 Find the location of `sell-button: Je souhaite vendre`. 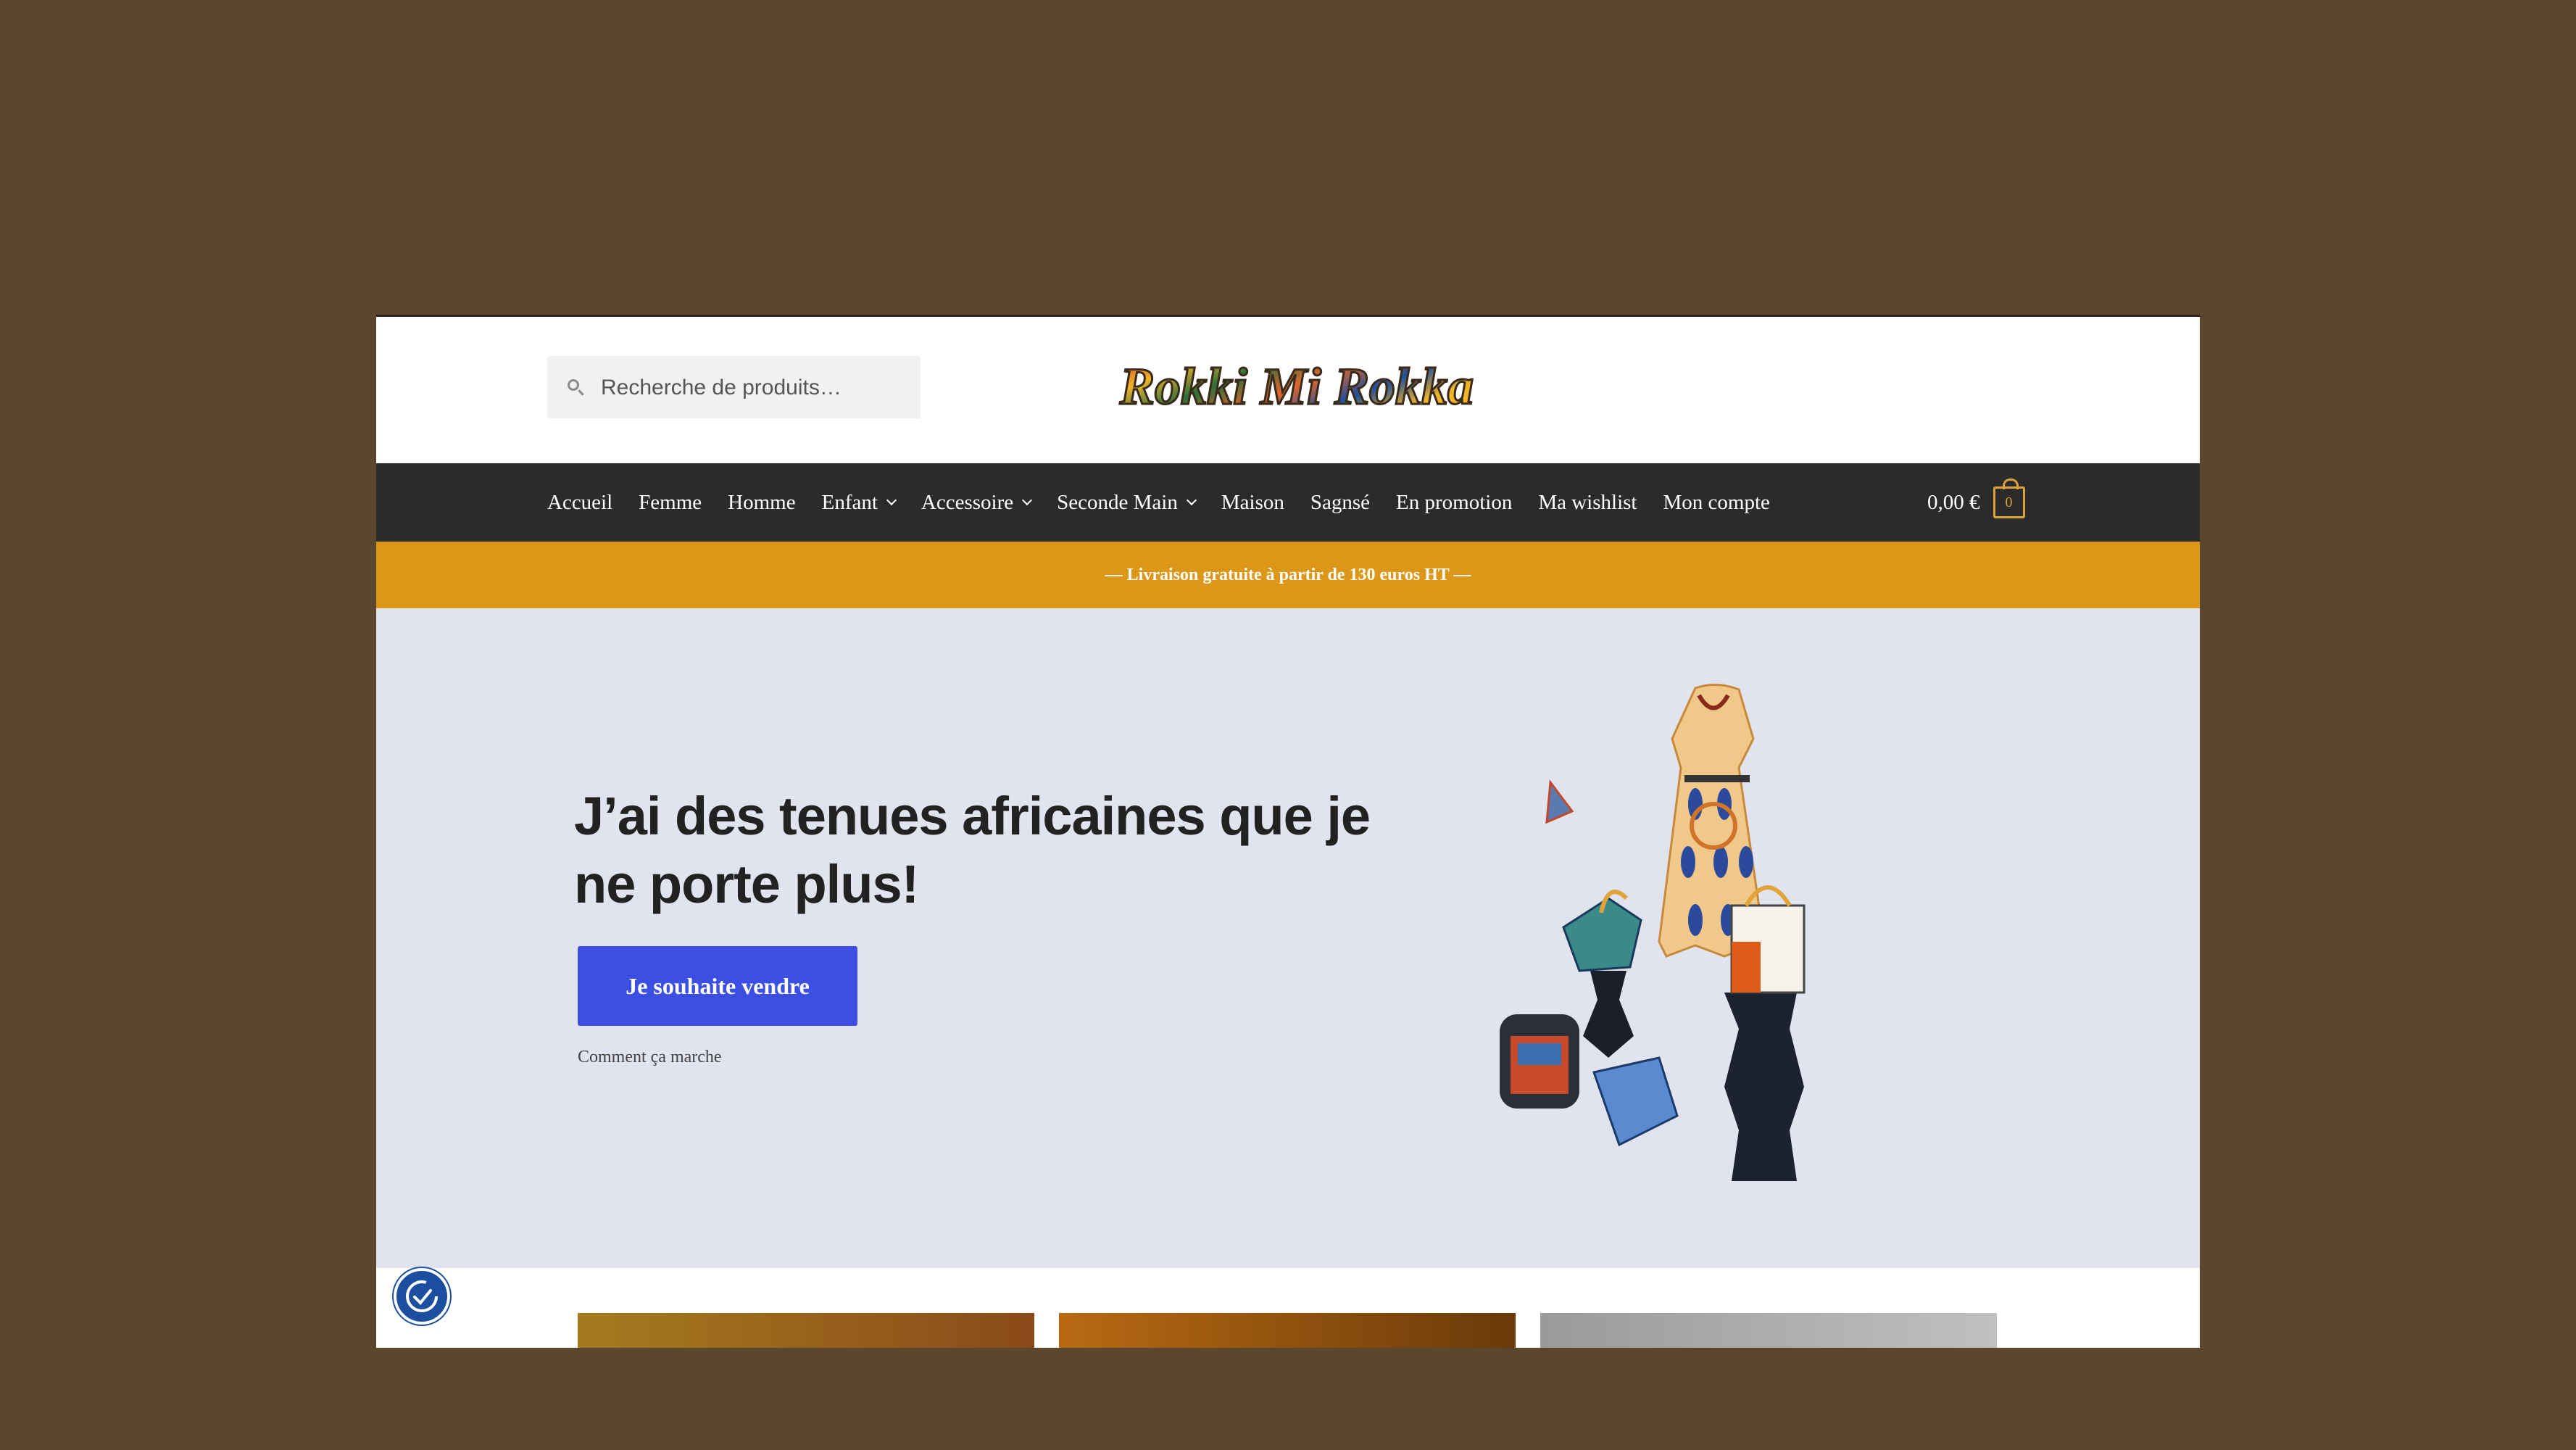

sell-button: Je souhaite vendre is located at coordinates (717, 986).